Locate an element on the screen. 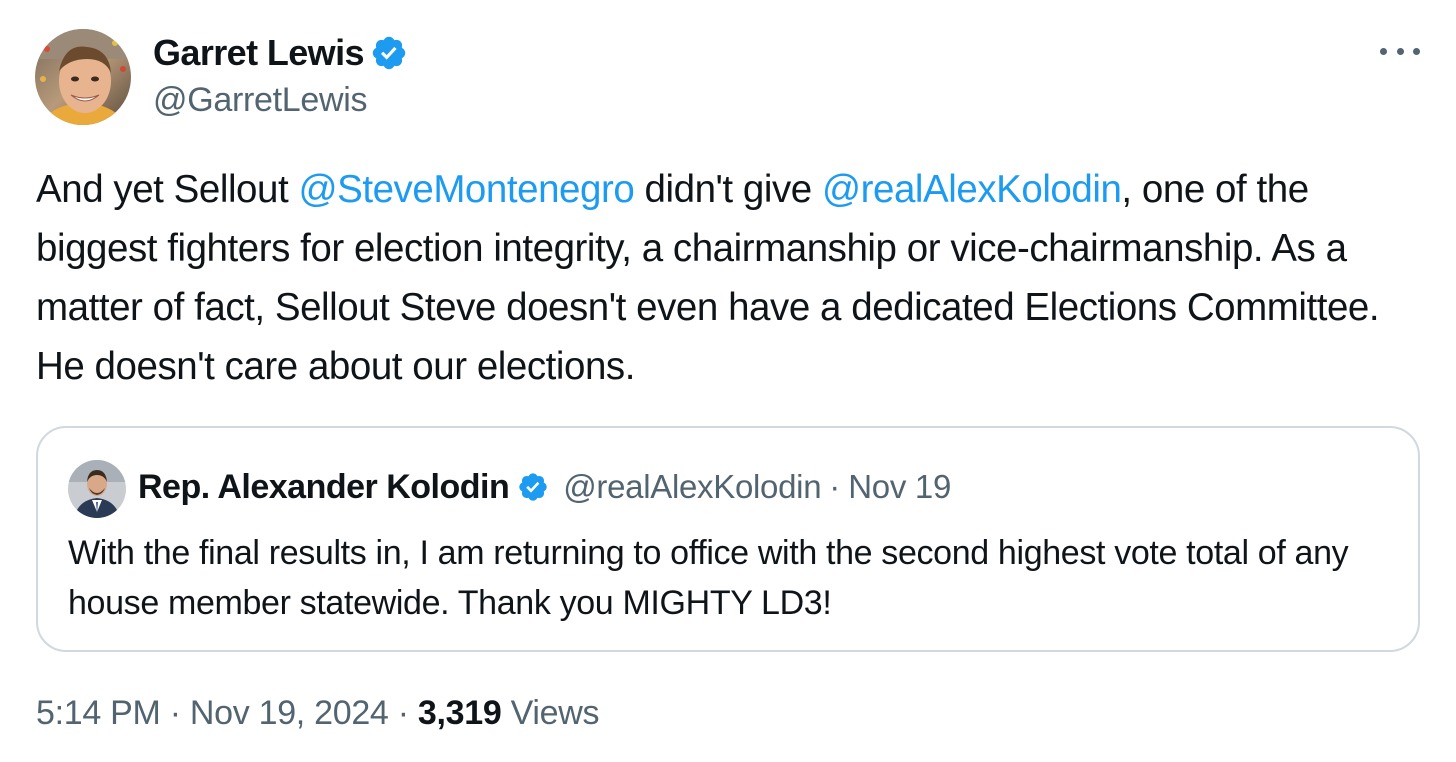  tweet-meta: 5:14 PM · Nov 19, 2024 · 3,319 Views is located at coordinates (318, 713).